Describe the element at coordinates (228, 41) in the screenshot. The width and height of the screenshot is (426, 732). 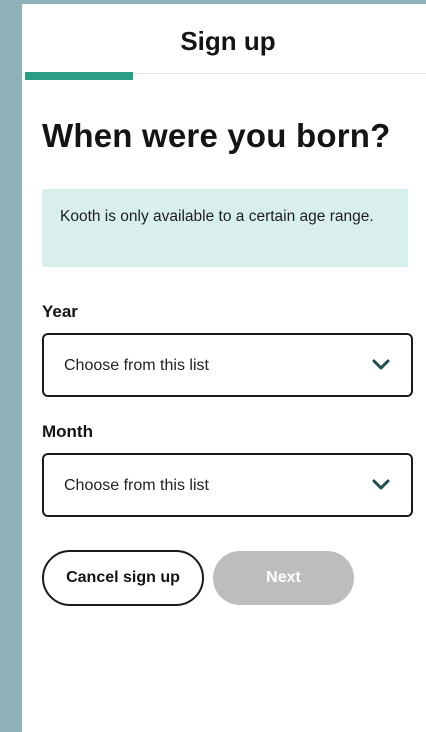
I see `page-title: Sign up` at that location.